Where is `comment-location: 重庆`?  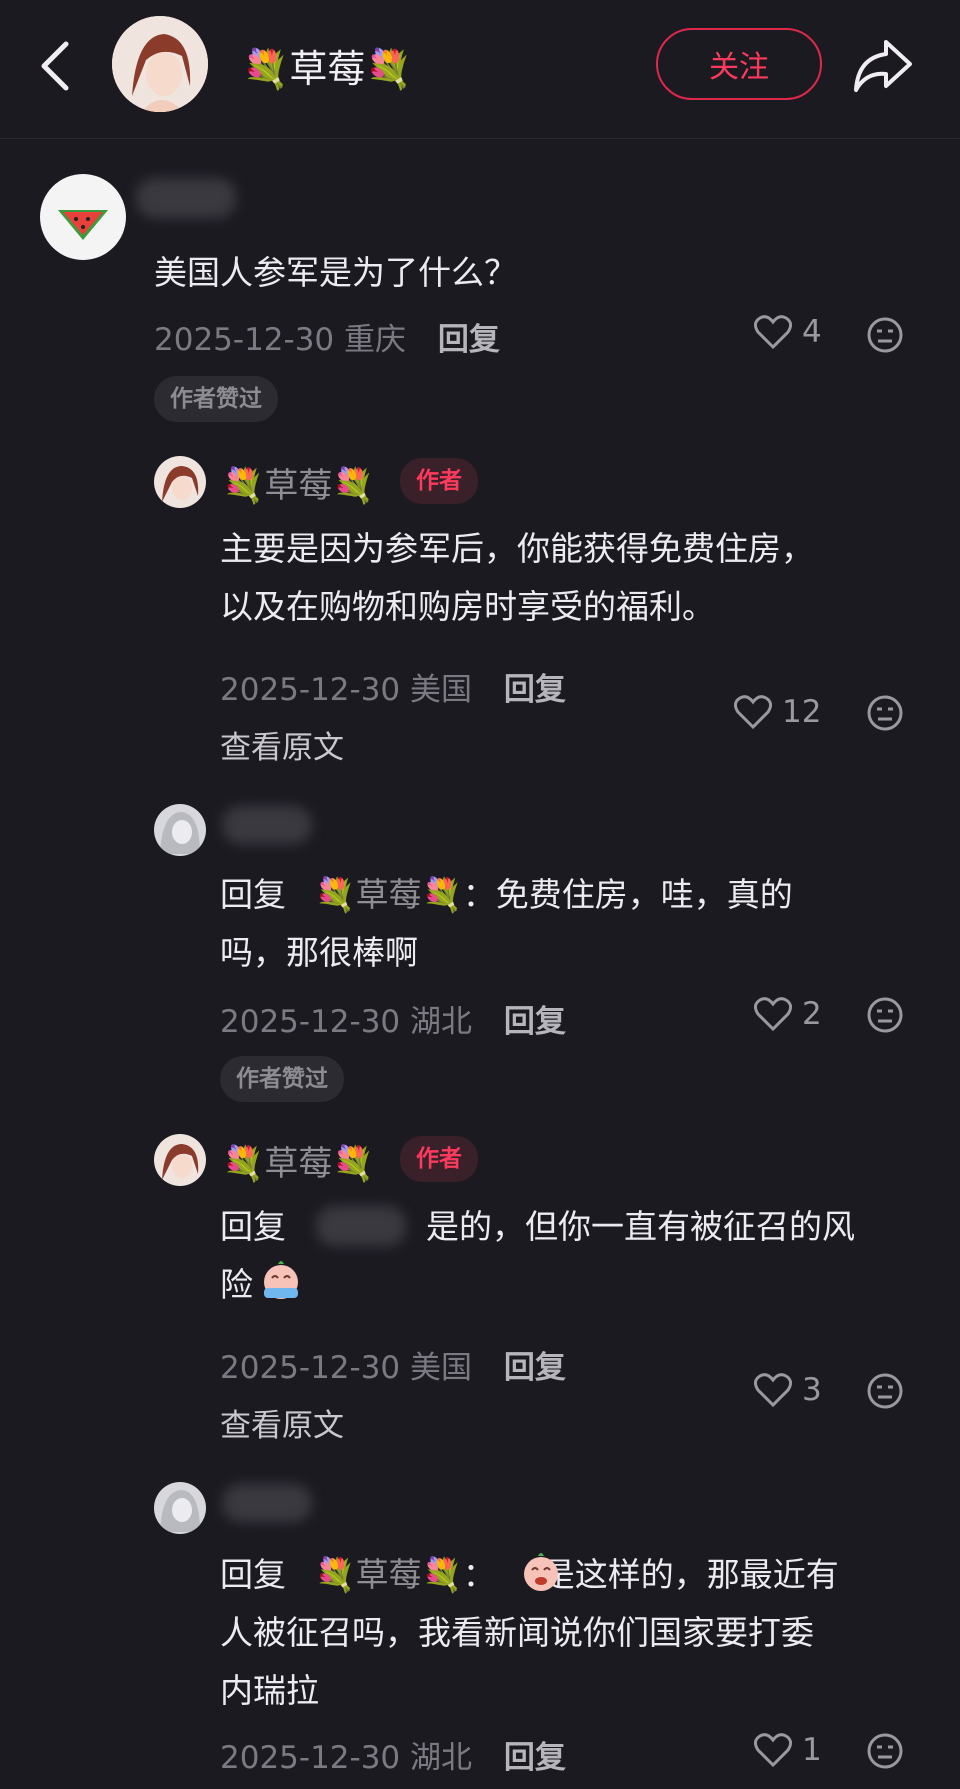
comment-location: 重庆 is located at coordinates (375, 340).